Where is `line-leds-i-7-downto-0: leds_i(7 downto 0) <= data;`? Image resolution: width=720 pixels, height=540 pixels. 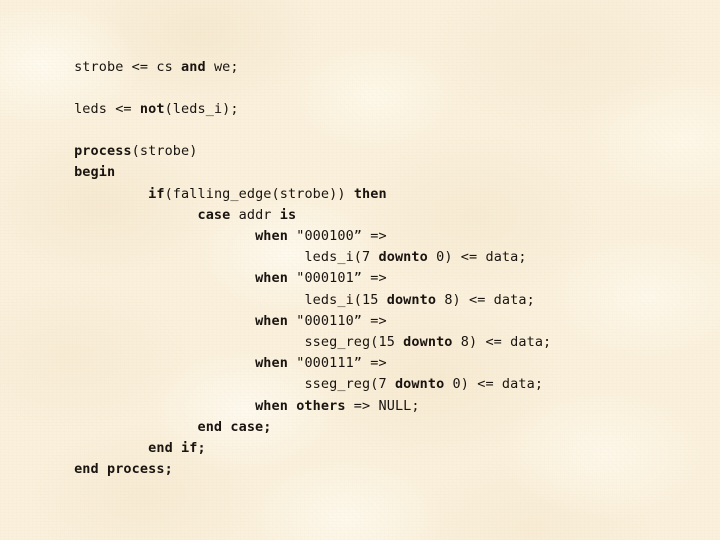 line-leds-i-7-downto-0: leds_i(7 downto 0) <= data; is located at coordinates (360, 257).